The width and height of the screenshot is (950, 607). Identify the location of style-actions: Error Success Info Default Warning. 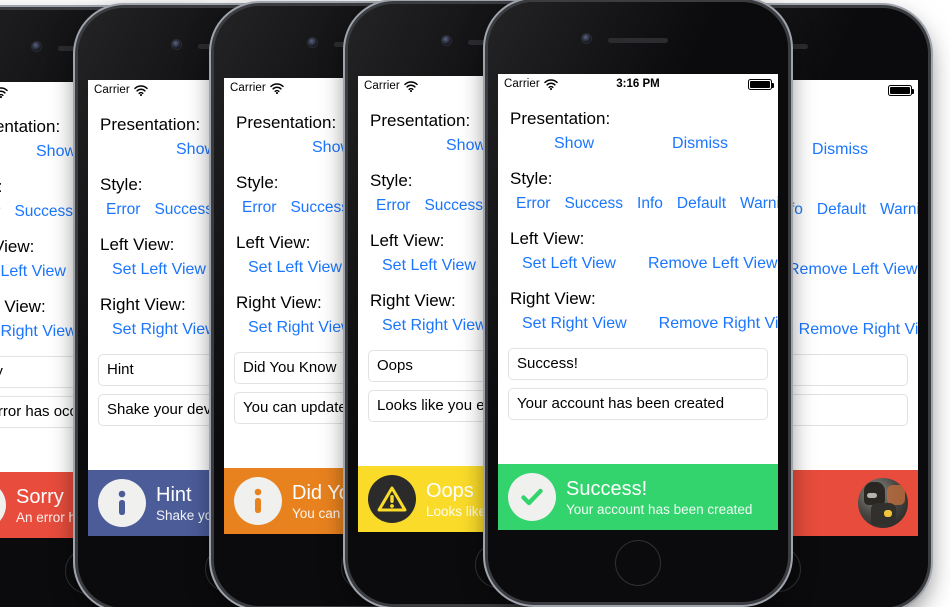
(643, 204).